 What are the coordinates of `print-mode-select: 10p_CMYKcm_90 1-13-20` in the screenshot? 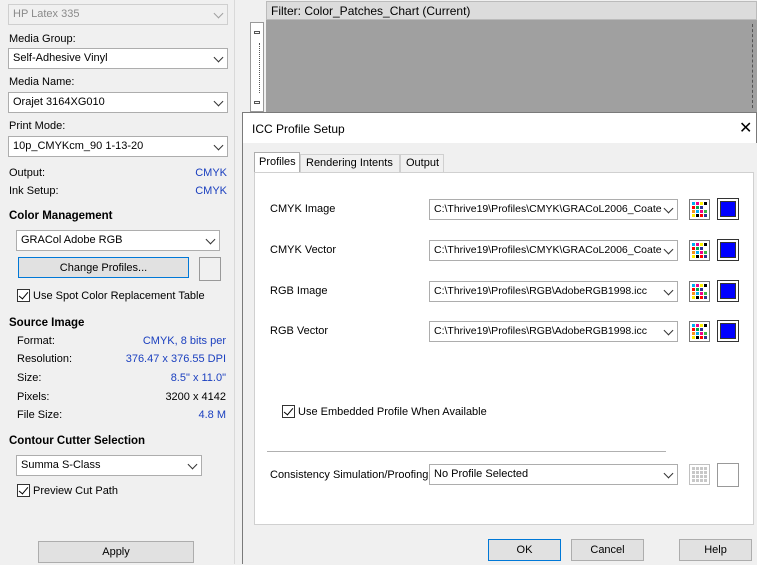 It's located at (118, 146).